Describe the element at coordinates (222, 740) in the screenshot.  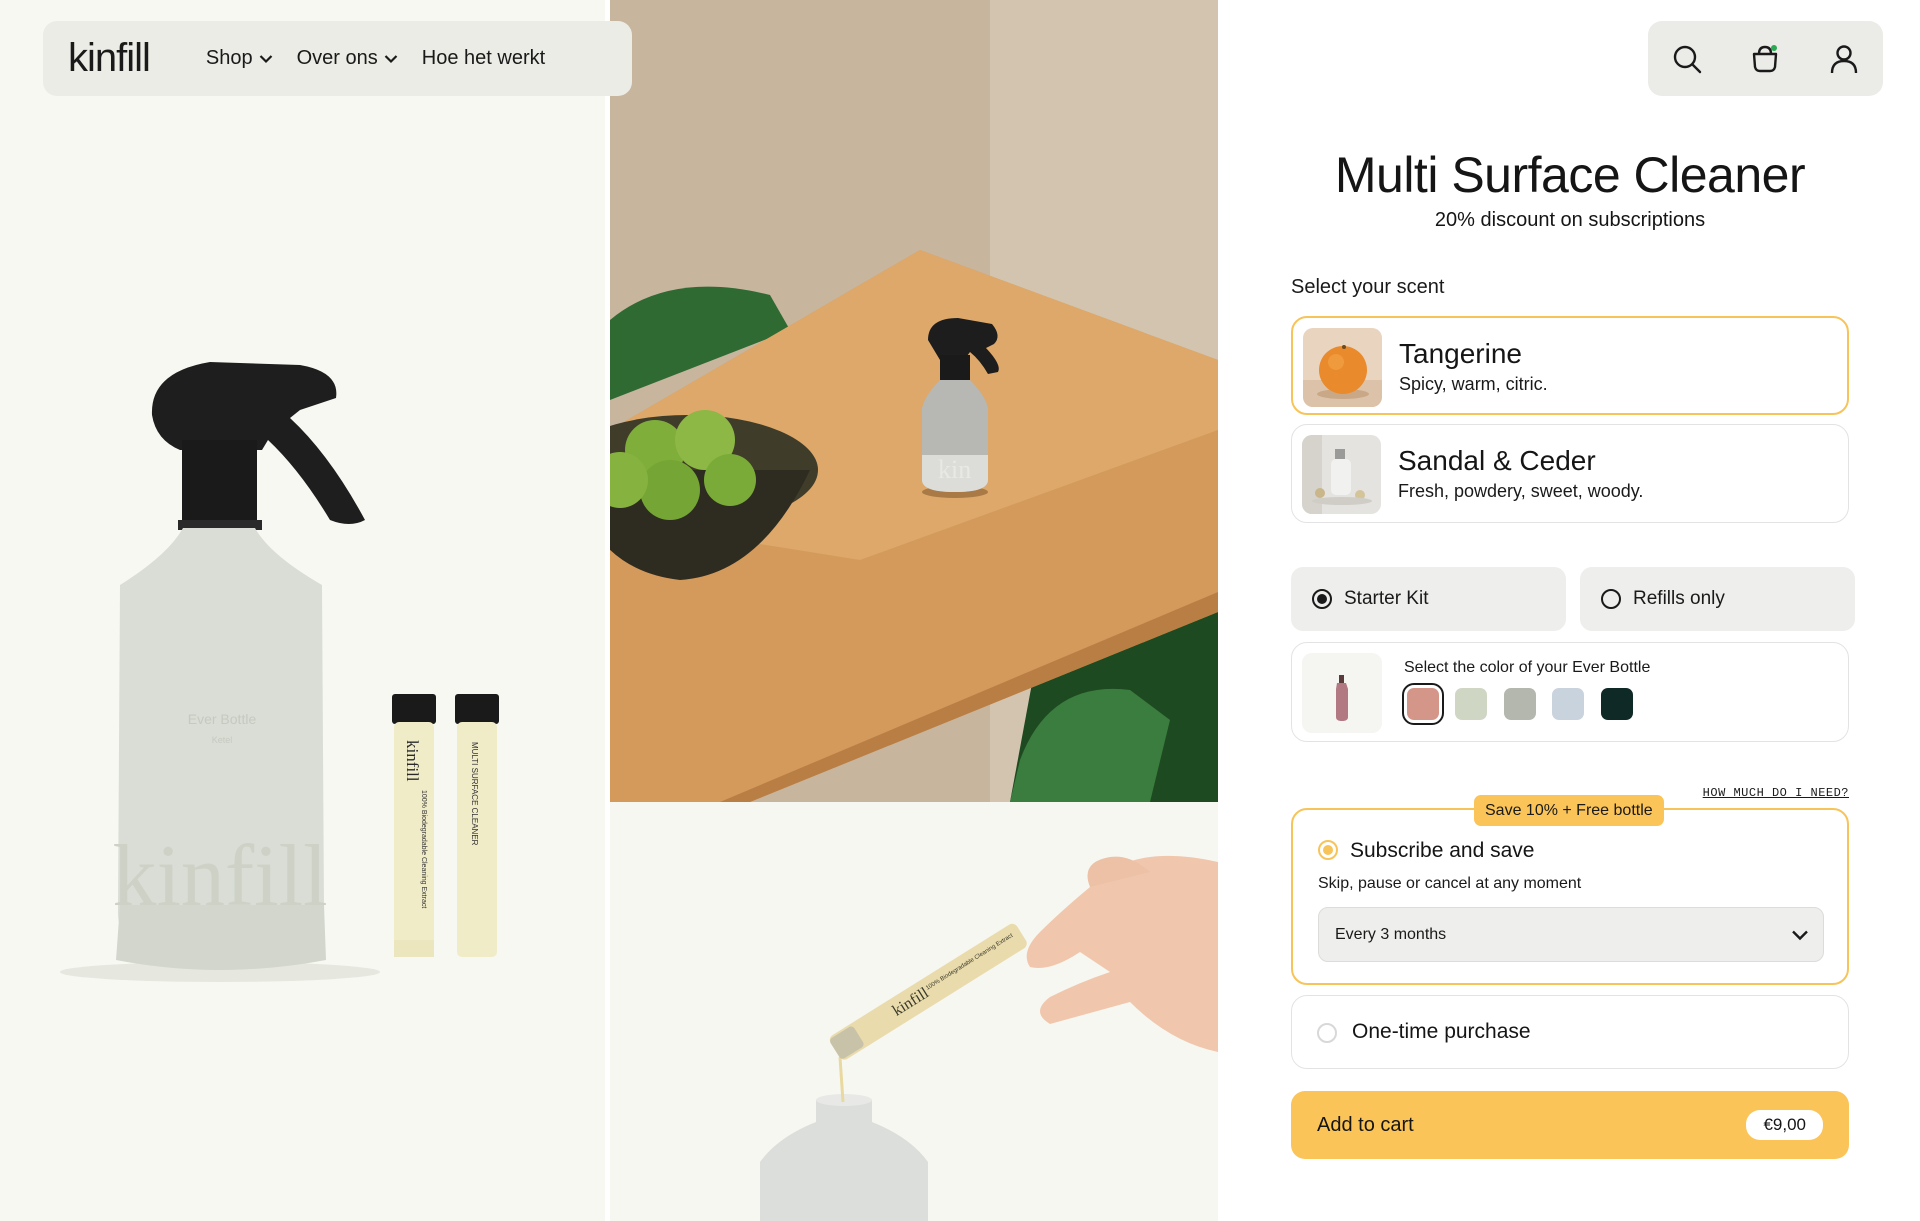
I see `bottle-label-sub: Ketel` at that location.